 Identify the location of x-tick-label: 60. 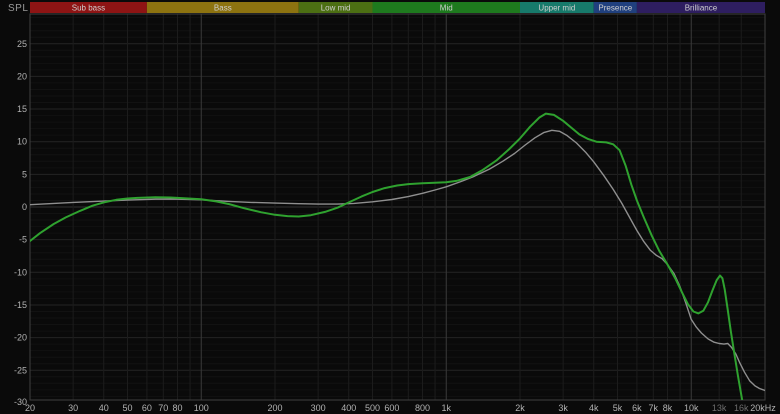
(147, 408).